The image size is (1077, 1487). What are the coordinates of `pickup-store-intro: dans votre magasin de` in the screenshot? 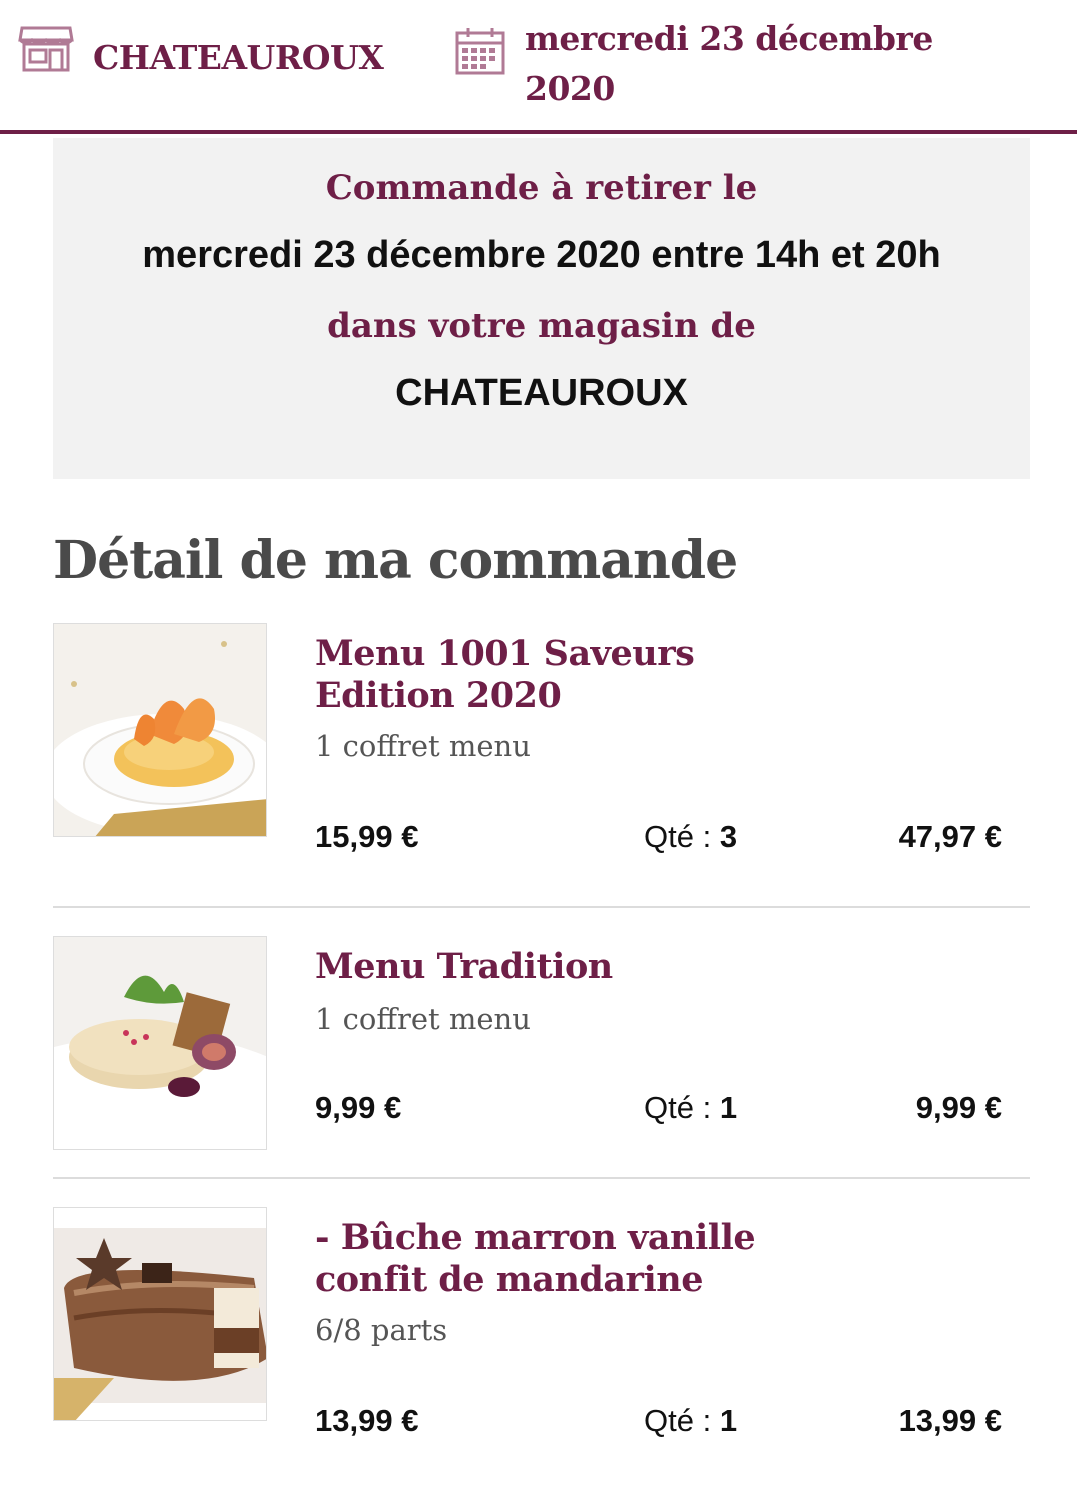 It's located at (541, 326).